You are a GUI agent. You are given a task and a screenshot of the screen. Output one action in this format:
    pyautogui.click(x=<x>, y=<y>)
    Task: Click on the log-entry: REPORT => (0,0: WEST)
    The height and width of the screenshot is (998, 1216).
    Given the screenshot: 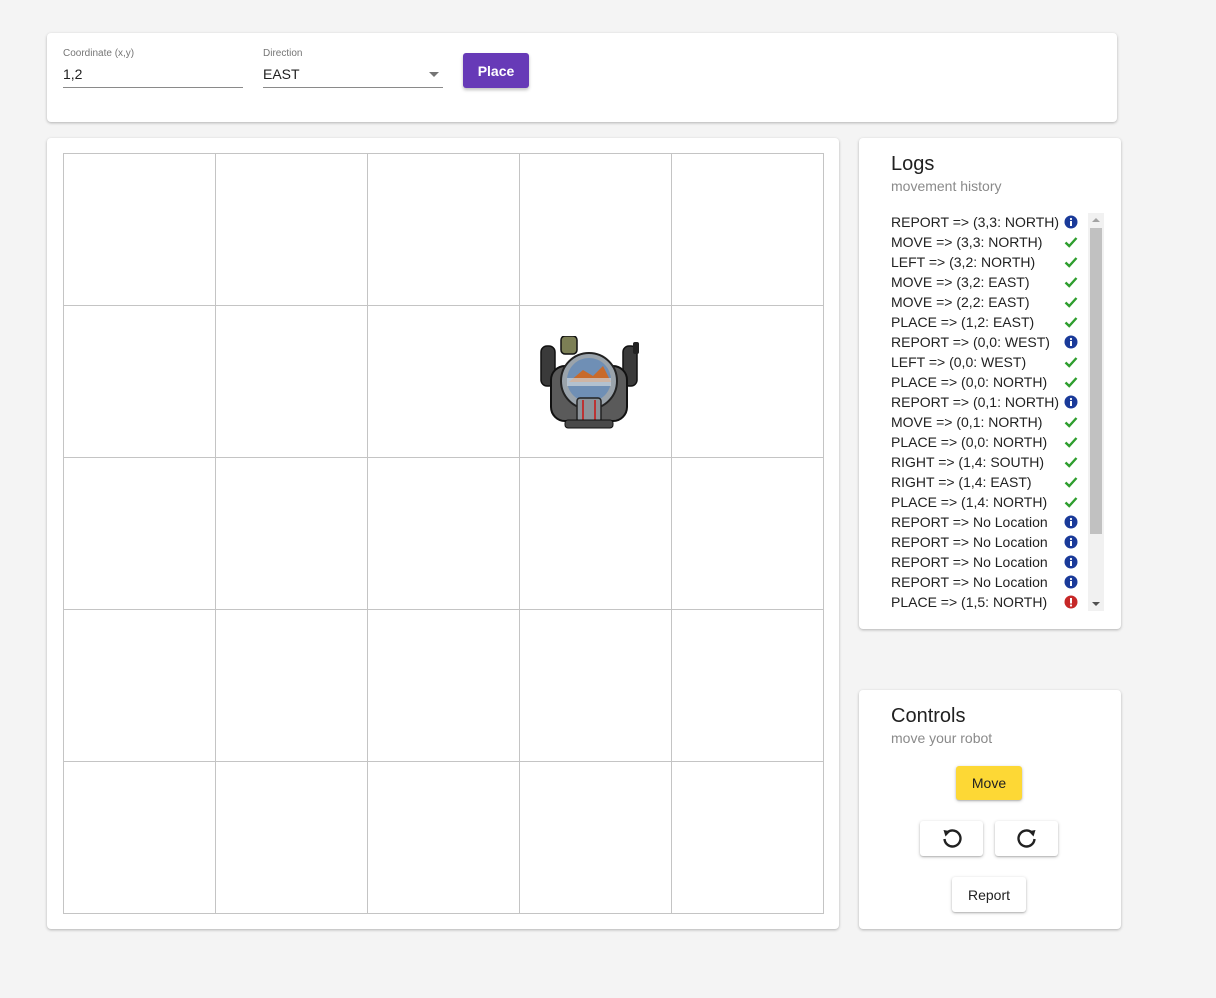 What is the action you would take?
    pyautogui.click(x=984, y=343)
    